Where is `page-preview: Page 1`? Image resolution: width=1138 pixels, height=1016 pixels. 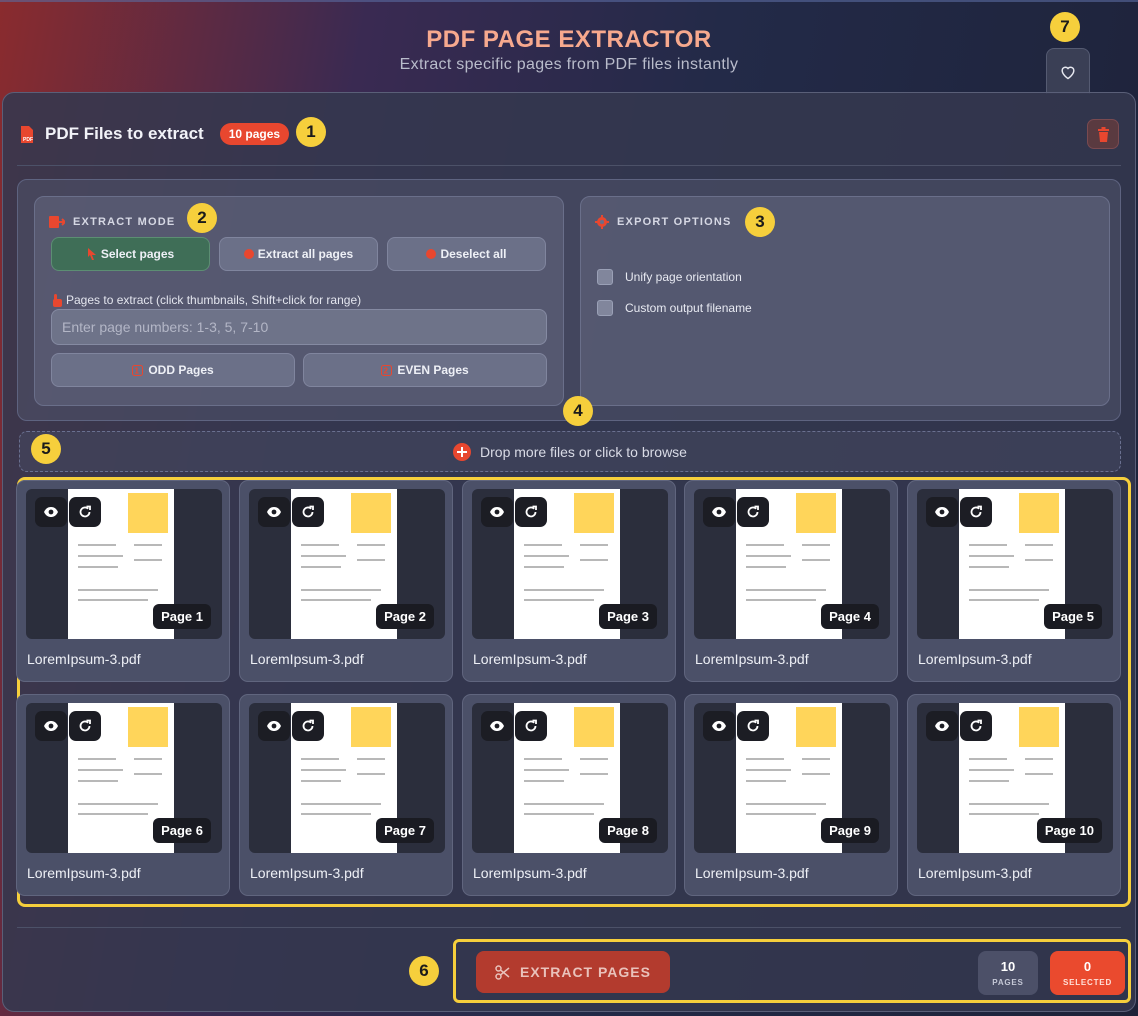
page-preview: Page 1 is located at coordinates (124, 564).